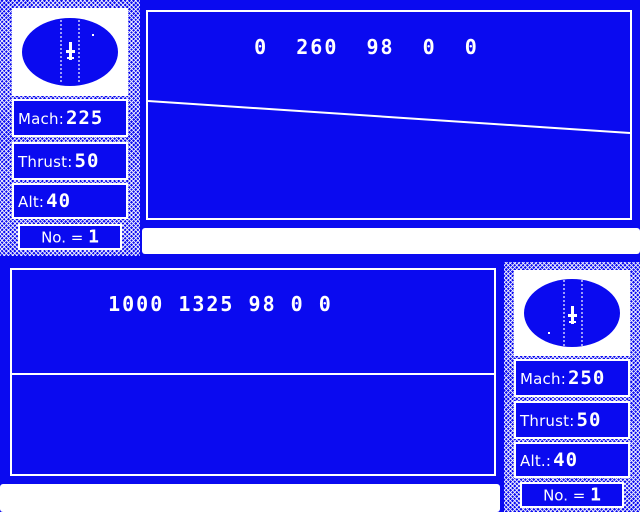 The image size is (640, 512). What do you see at coordinates (206, 304) in the screenshot?
I see `status-value: 1325` at bounding box center [206, 304].